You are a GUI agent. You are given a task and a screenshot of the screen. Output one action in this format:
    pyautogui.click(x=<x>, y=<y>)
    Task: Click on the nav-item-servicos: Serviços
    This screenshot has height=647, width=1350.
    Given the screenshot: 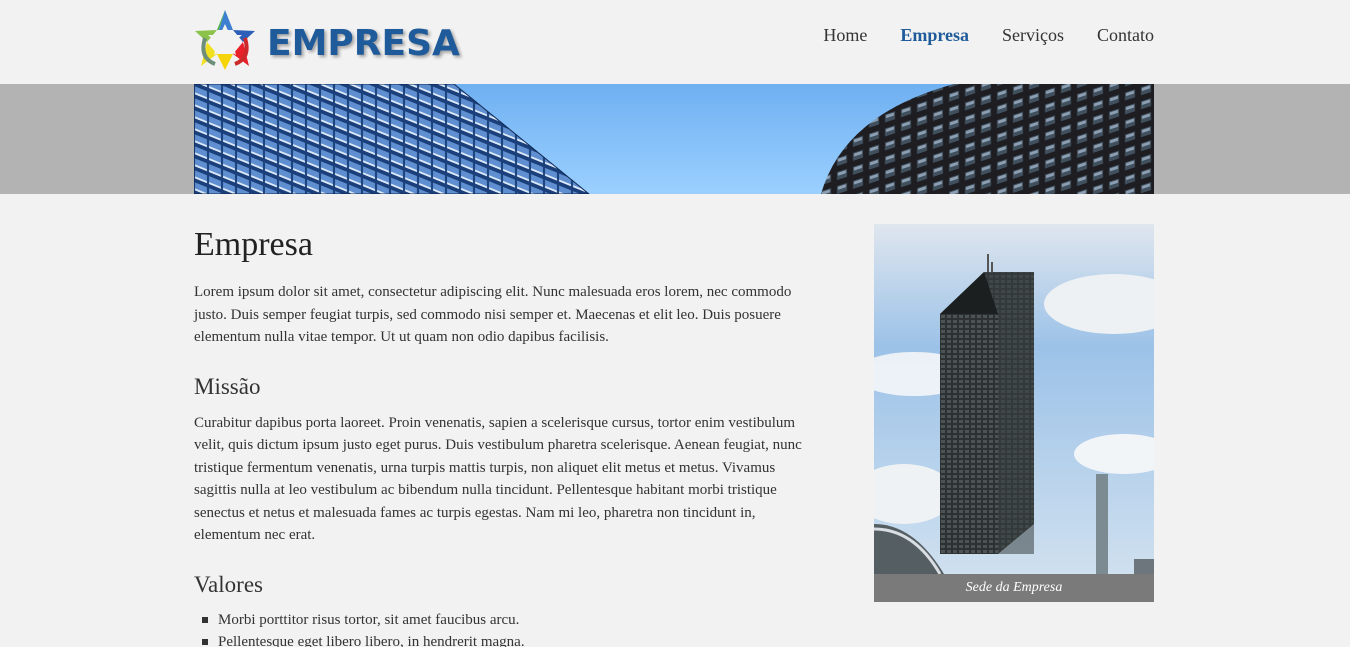 What is the action you would take?
    pyautogui.click(x=1033, y=35)
    